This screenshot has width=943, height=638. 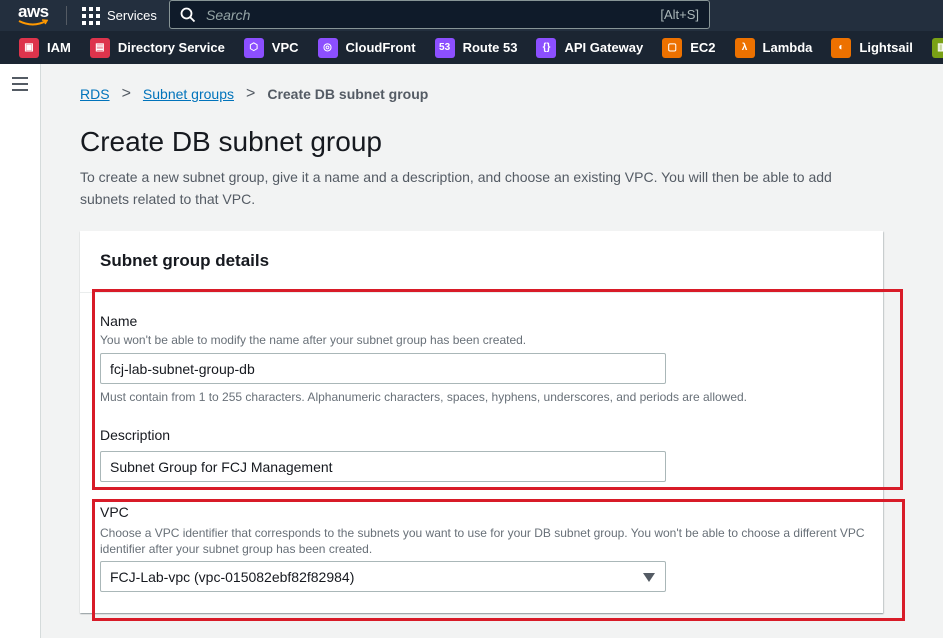 What do you see at coordinates (604, 47) in the screenshot?
I see `favorite-label: API Gateway` at bounding box center [604, 47].